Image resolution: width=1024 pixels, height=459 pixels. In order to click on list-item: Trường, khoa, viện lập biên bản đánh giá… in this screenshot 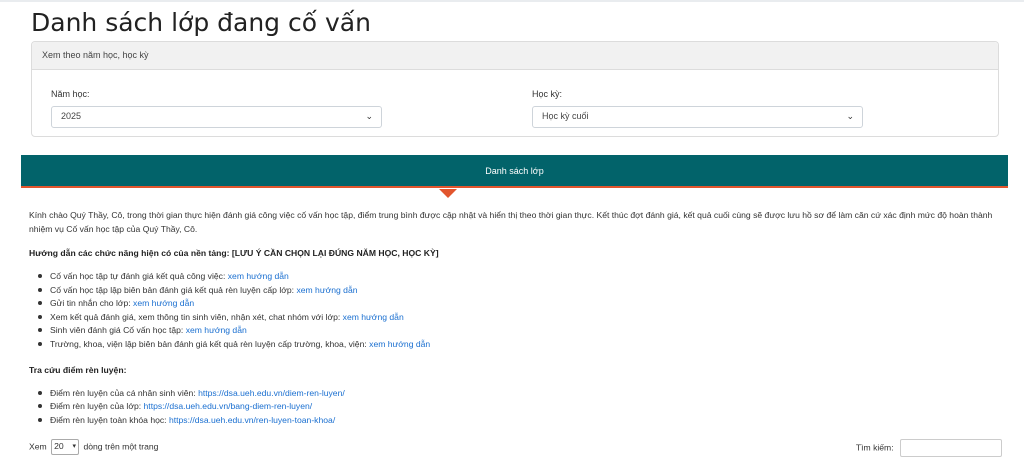, I will do `click(516, 344)`.